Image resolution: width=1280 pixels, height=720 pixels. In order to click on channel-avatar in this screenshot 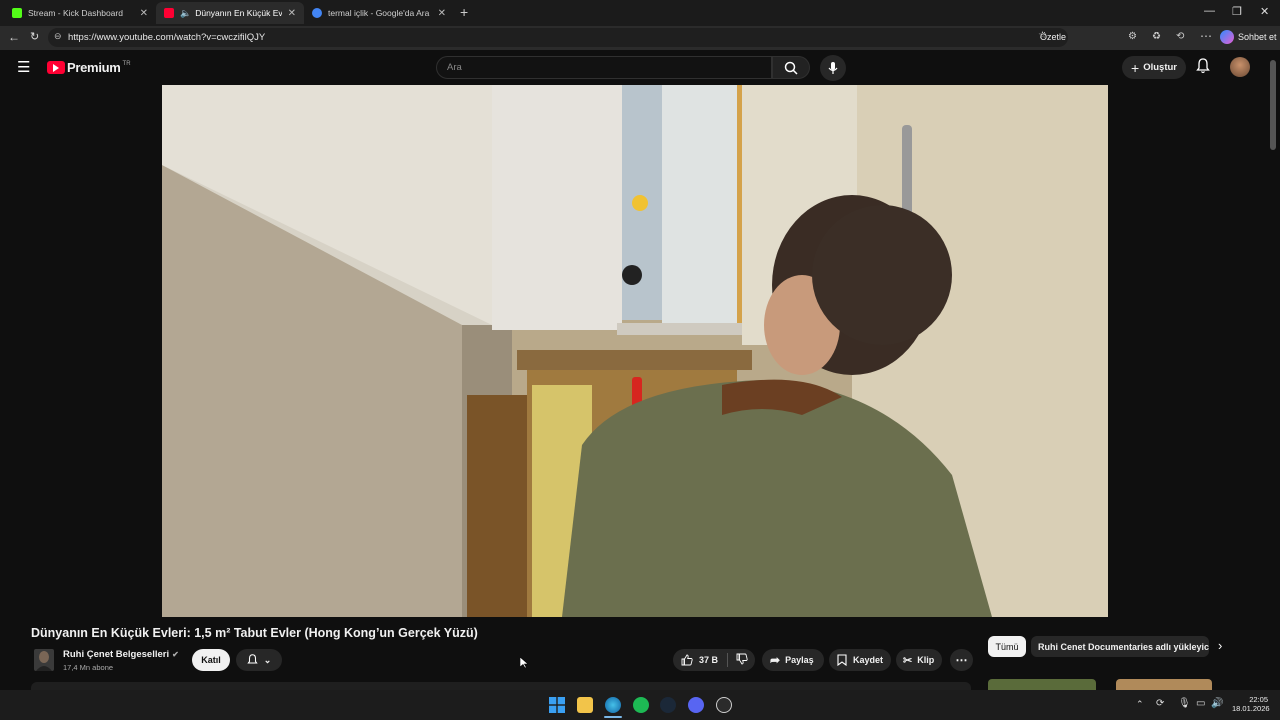, I will do `click(44, 660)`.